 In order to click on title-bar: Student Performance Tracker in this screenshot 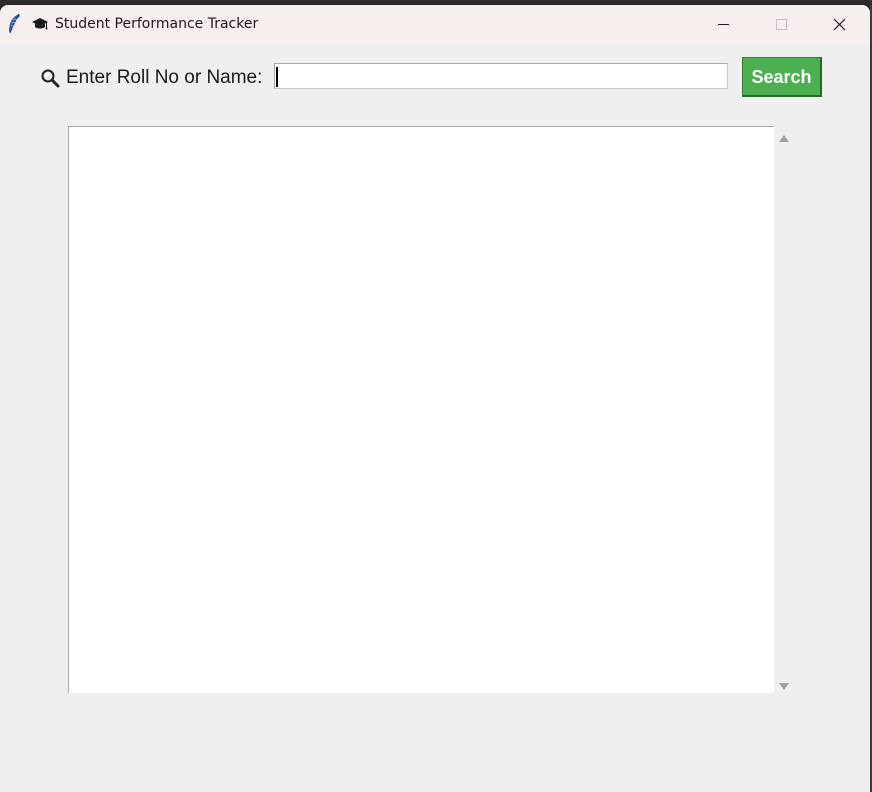, I will do `click(435, 24)`.